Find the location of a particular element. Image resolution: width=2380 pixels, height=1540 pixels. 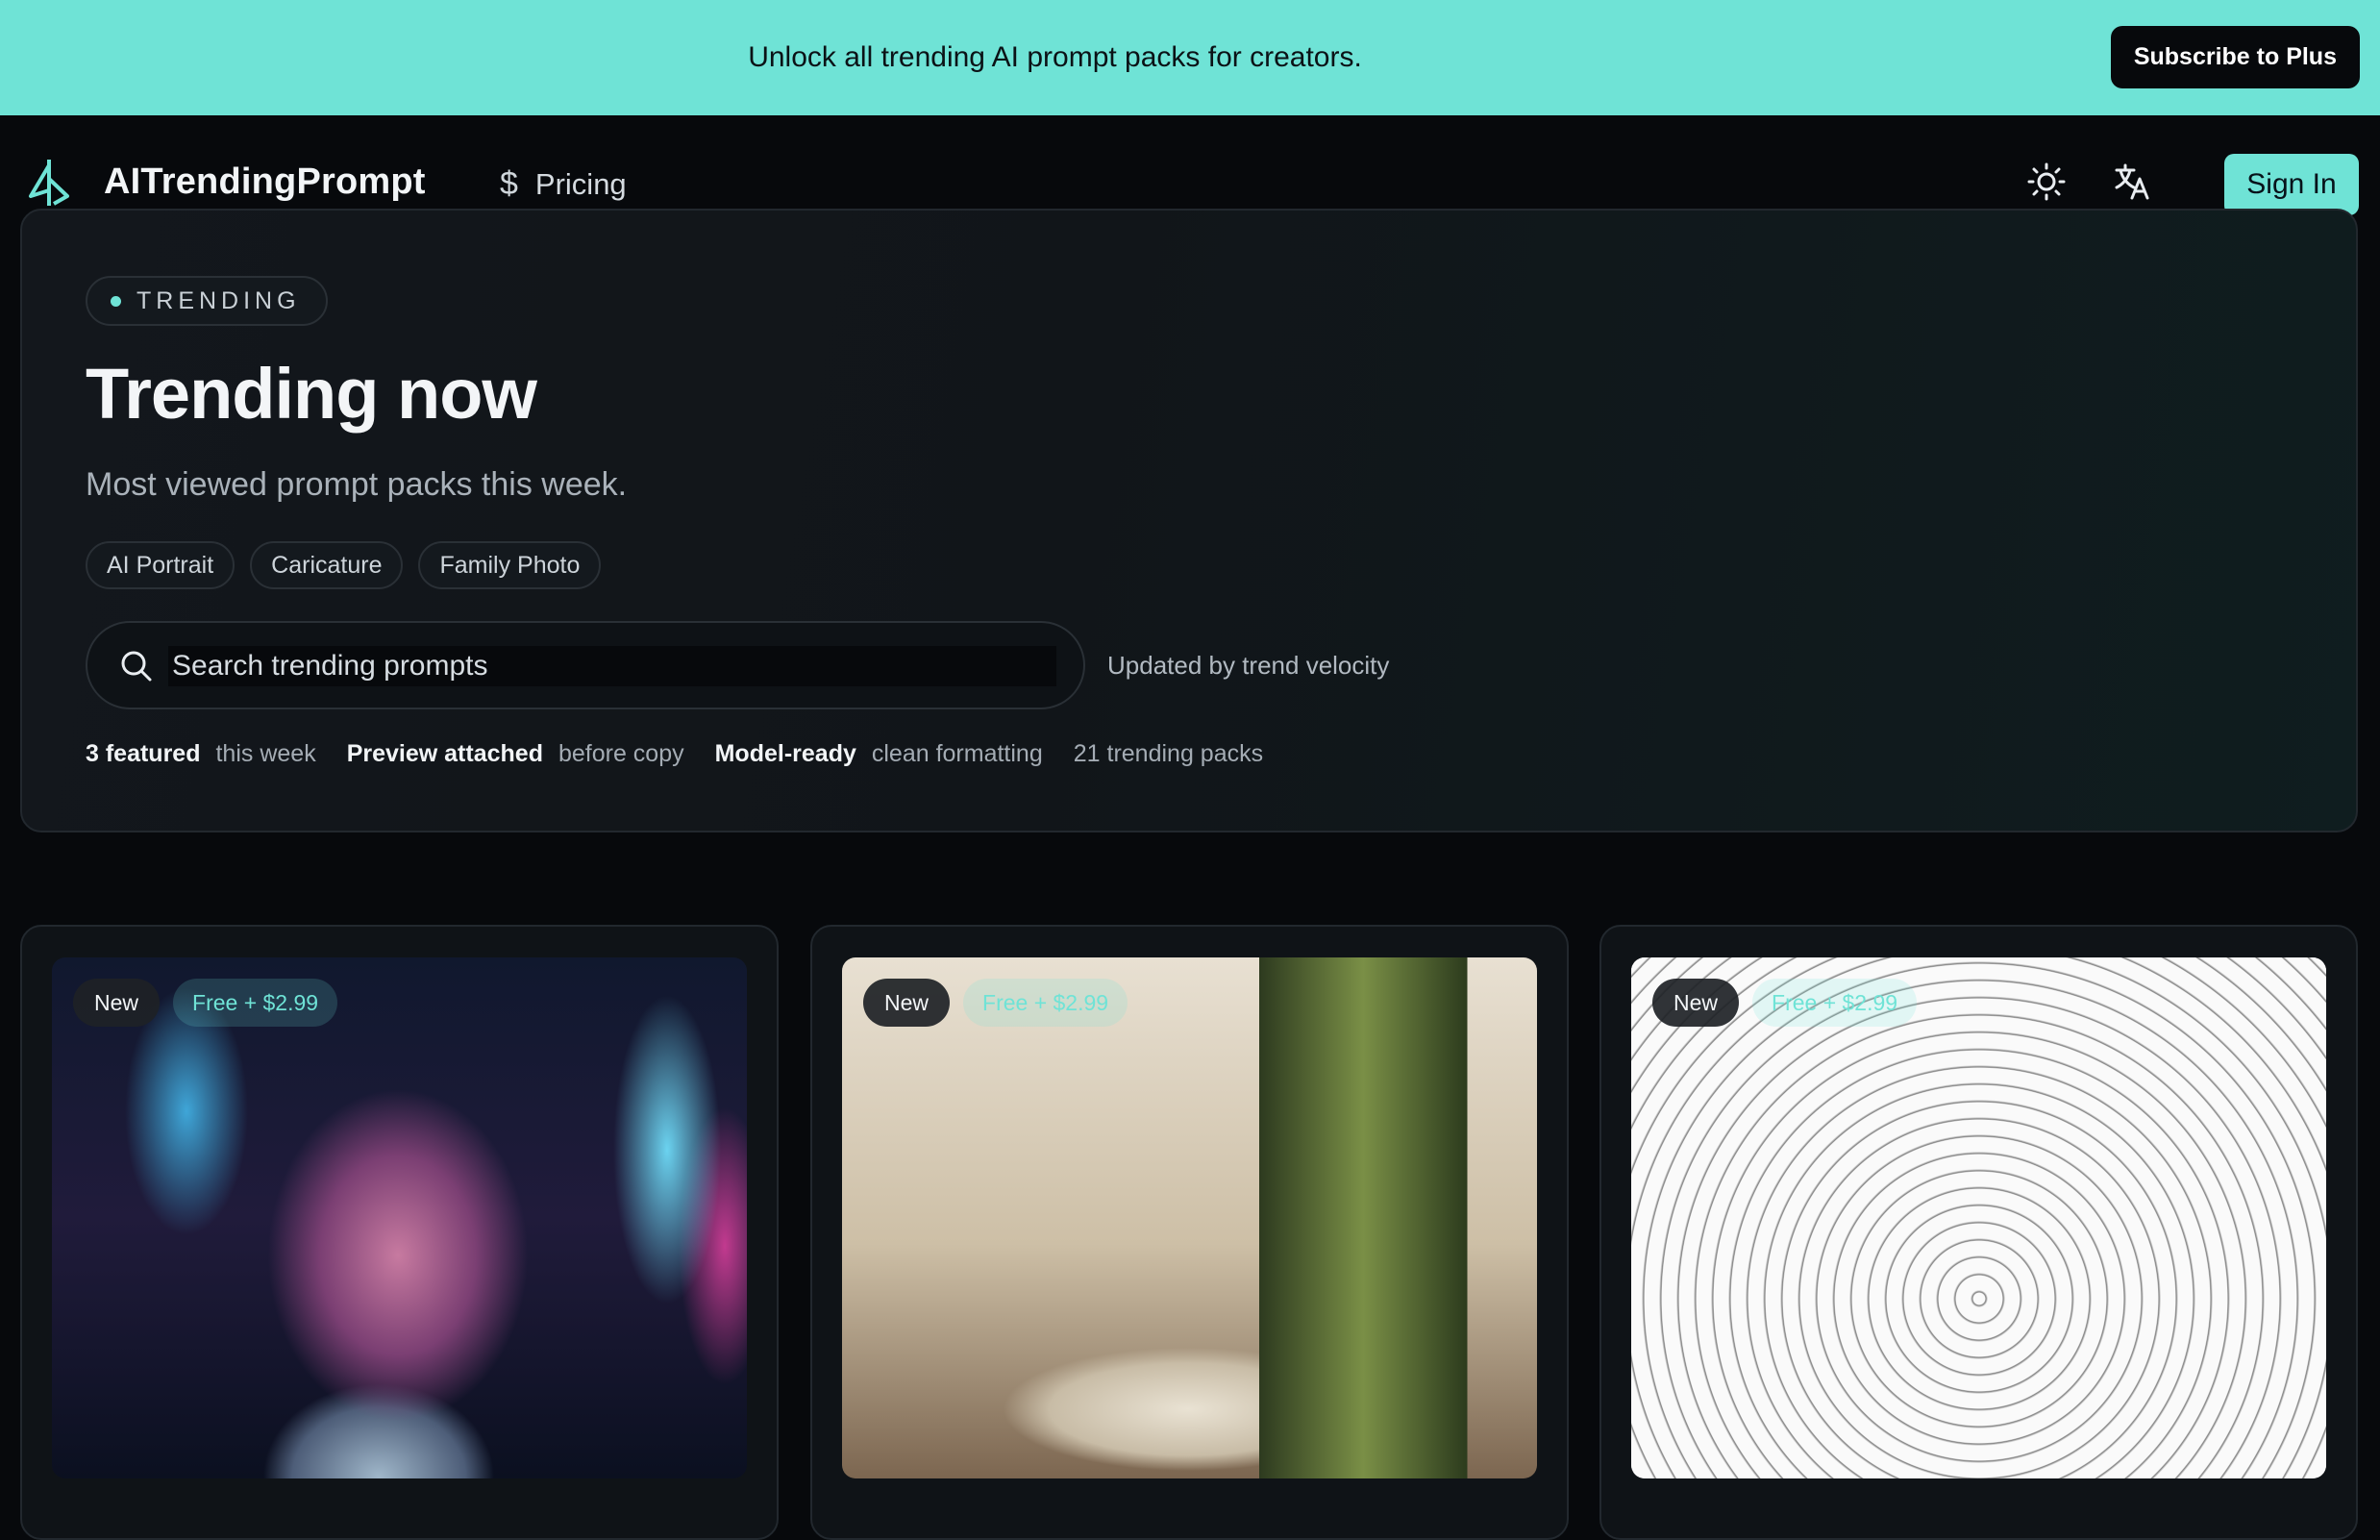

nav-pricing-label: Pricing is located at coordinates (580, 183).